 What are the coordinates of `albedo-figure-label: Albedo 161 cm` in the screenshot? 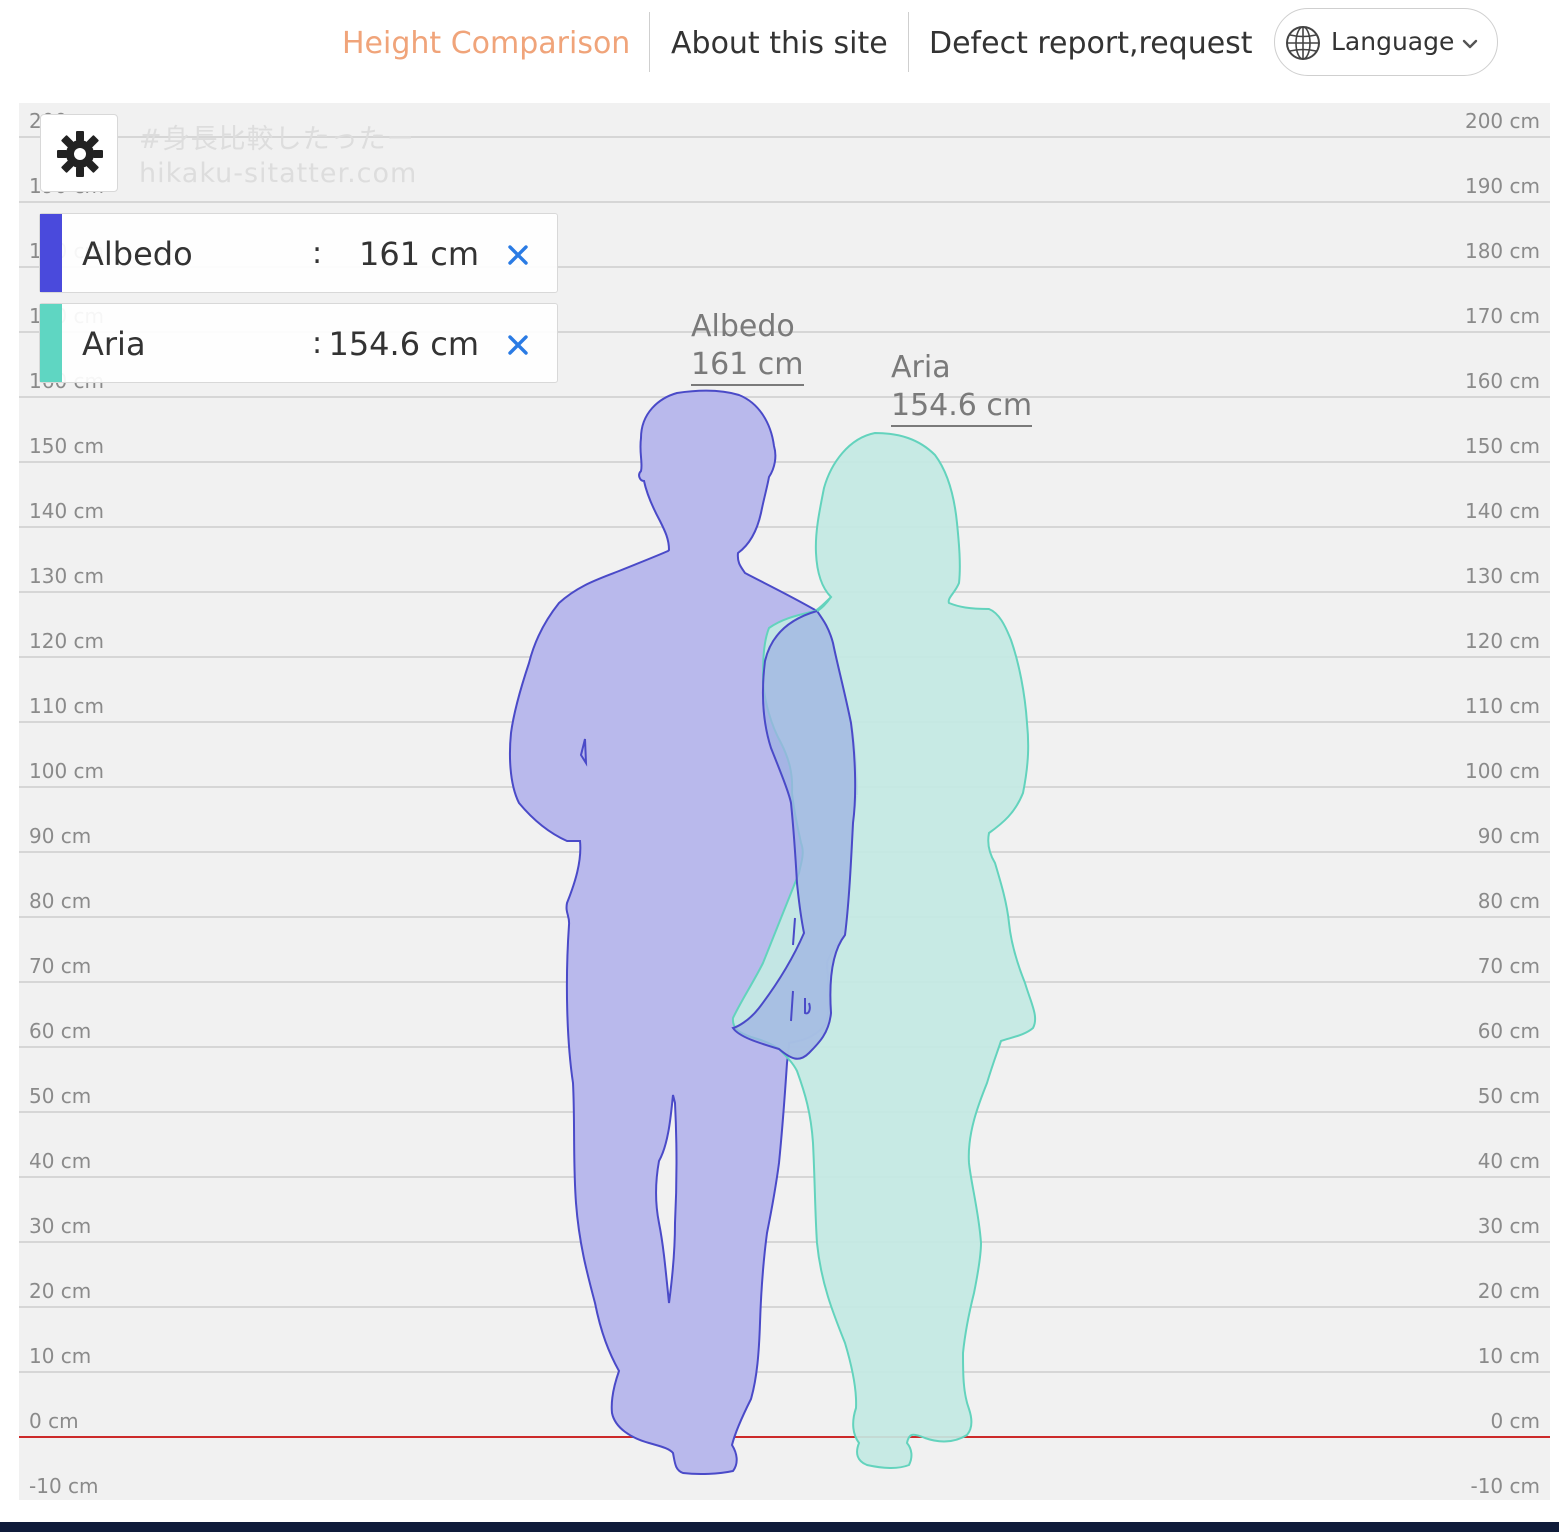 It's located at (747, 347).